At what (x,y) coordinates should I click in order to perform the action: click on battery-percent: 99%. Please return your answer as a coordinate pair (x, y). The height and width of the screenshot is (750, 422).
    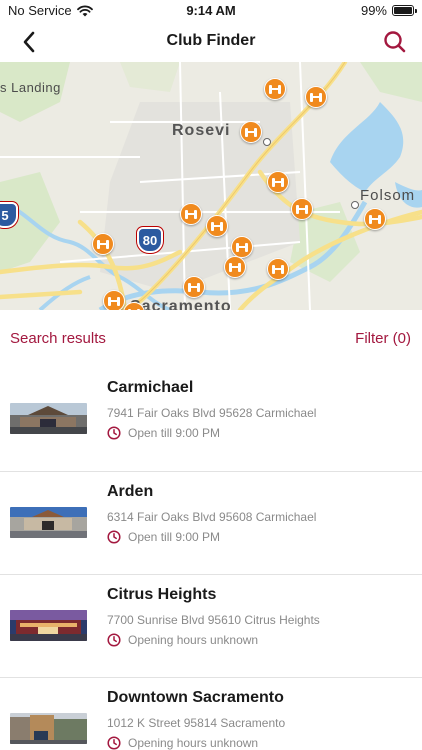
    Looking at the image, I should click on (373, 10).